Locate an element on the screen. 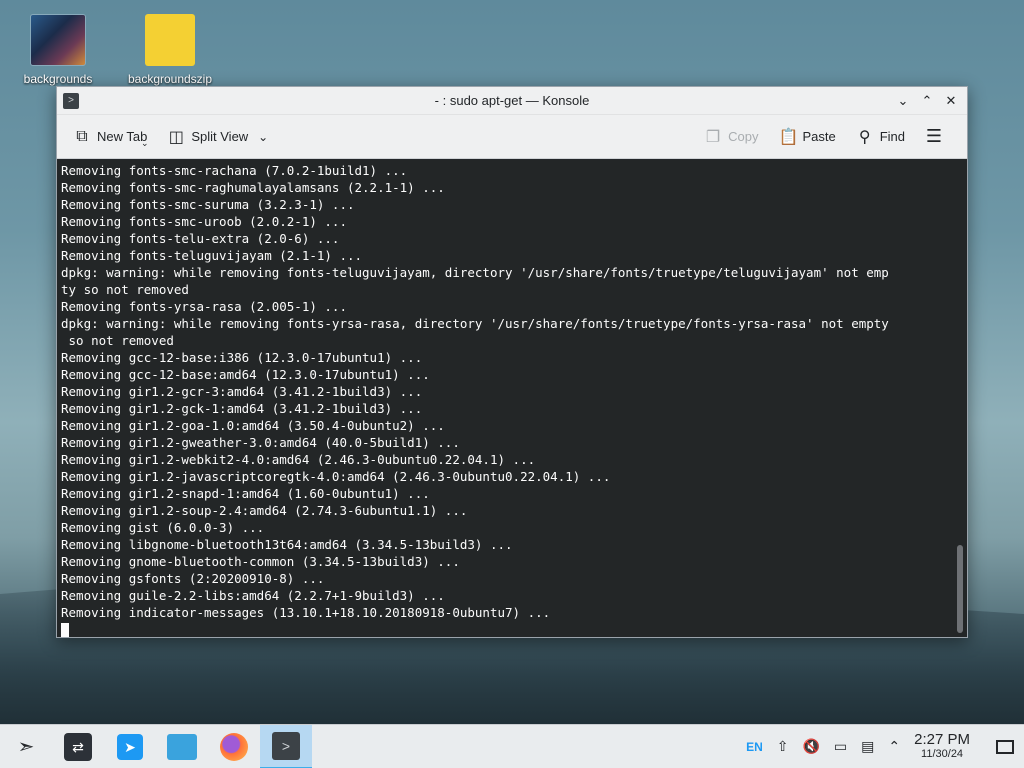 This screenshot has width=1024, height=768. system-settings-icon: ⇄ is located at coordinates (78, 746).